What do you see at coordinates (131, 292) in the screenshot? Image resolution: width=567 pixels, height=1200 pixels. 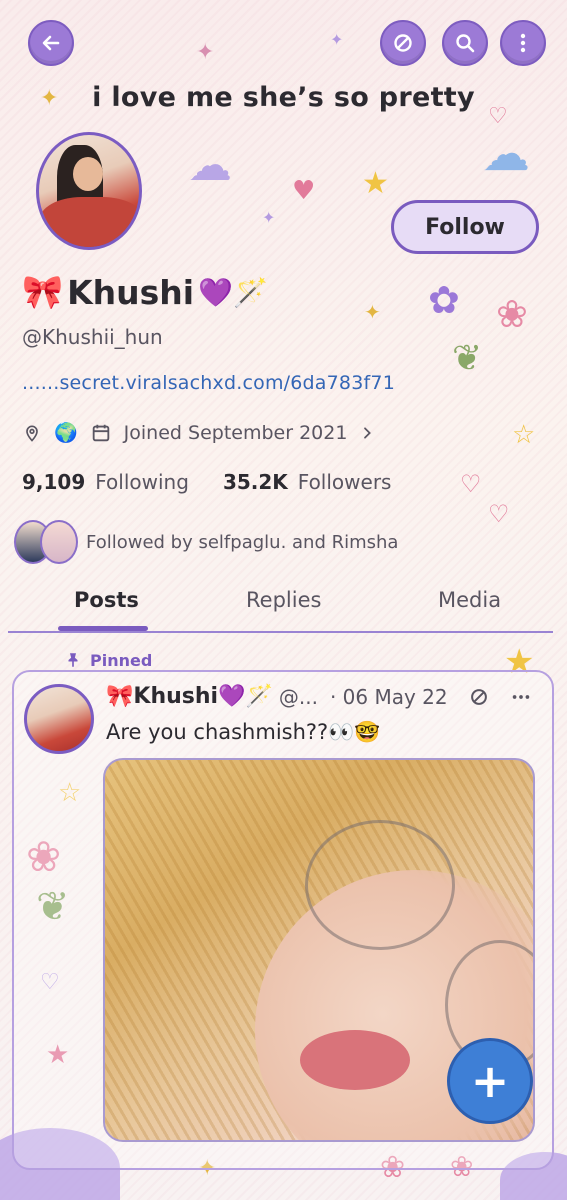 I see `display-name-text: Khushi` at bounding box center [131, 292].